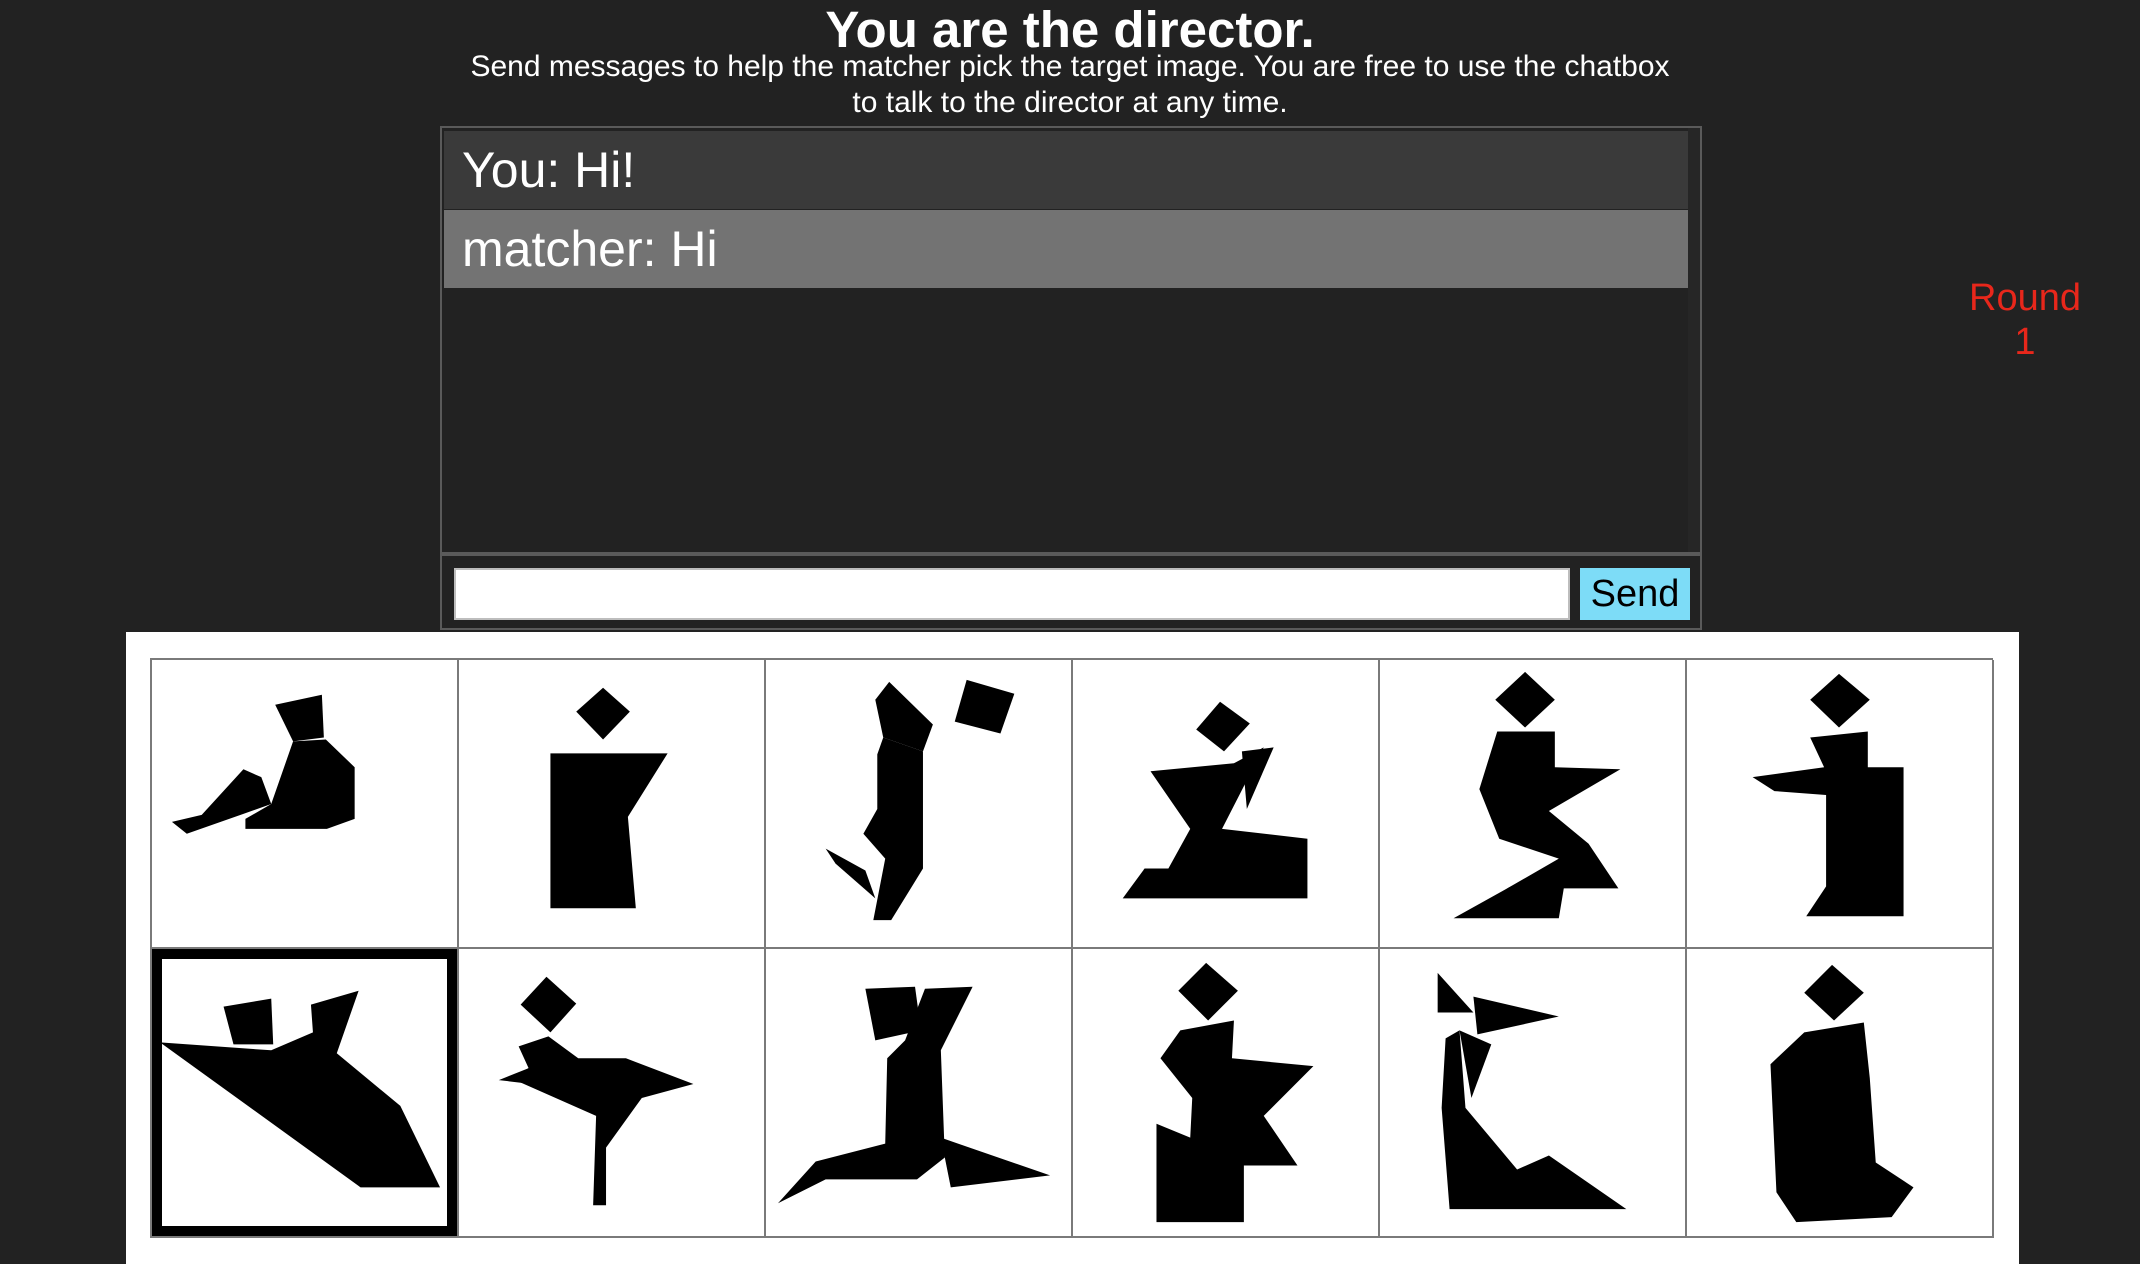 The image size is (2140, 1264). I want to click on chat-compose-bar: Send, so click(1071, 592).